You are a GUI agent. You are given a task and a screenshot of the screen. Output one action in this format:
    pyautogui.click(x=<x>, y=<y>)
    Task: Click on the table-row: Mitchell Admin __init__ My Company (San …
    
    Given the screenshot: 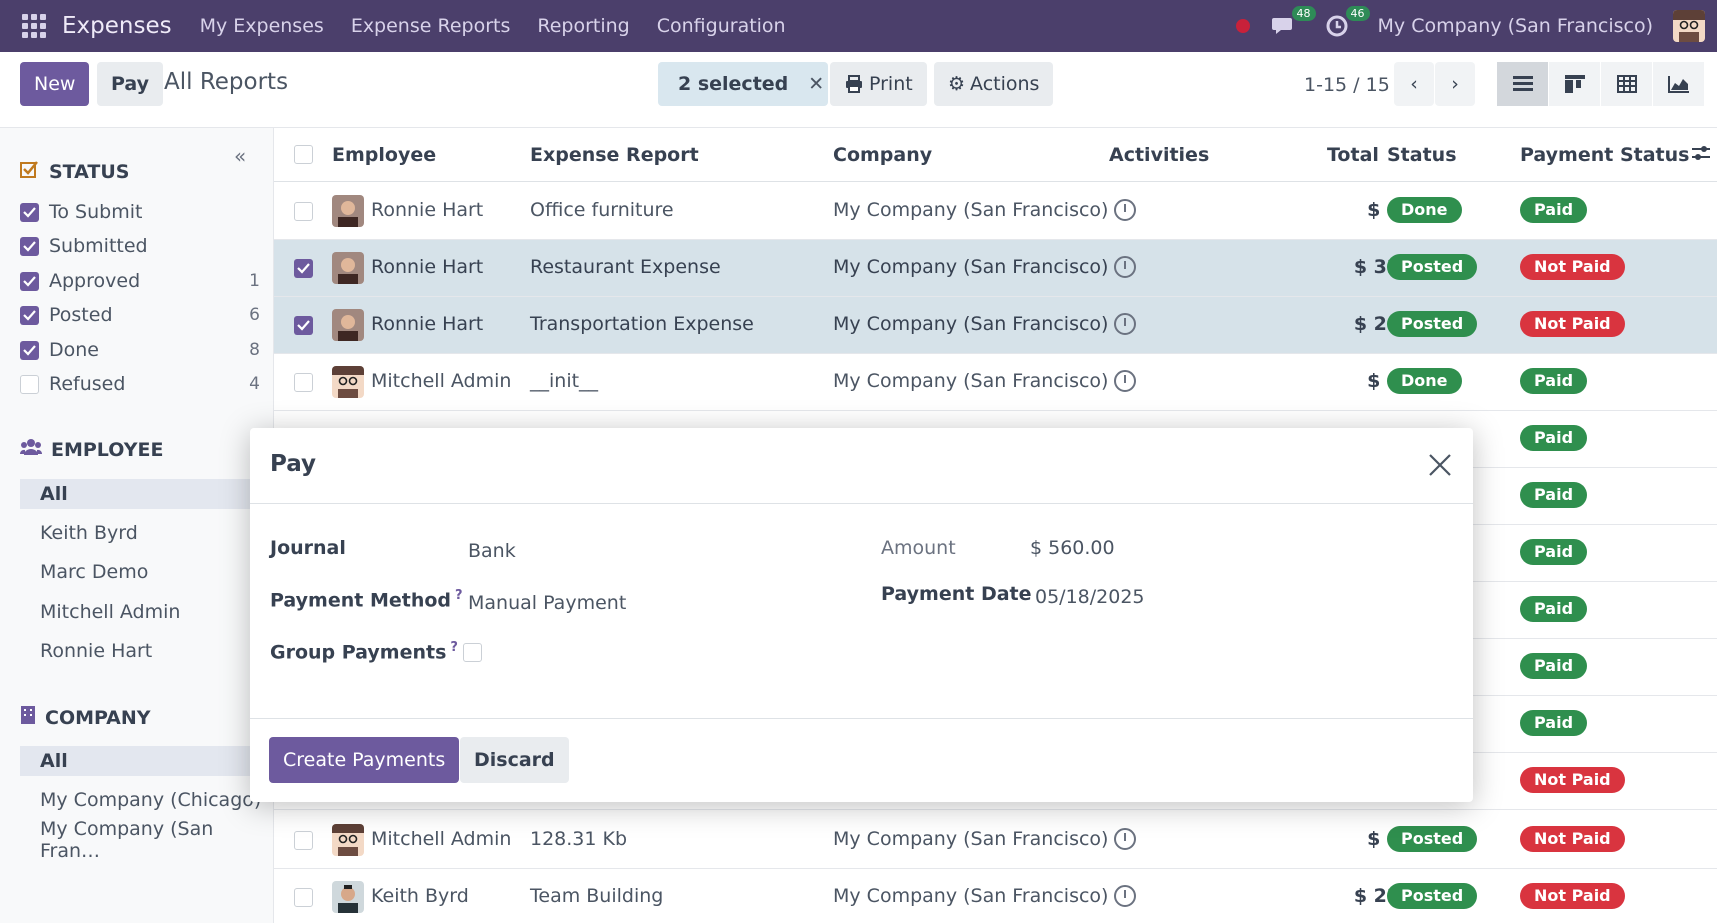 What is the action you would take?
    pyautogui.click(x=995, y=382)
    